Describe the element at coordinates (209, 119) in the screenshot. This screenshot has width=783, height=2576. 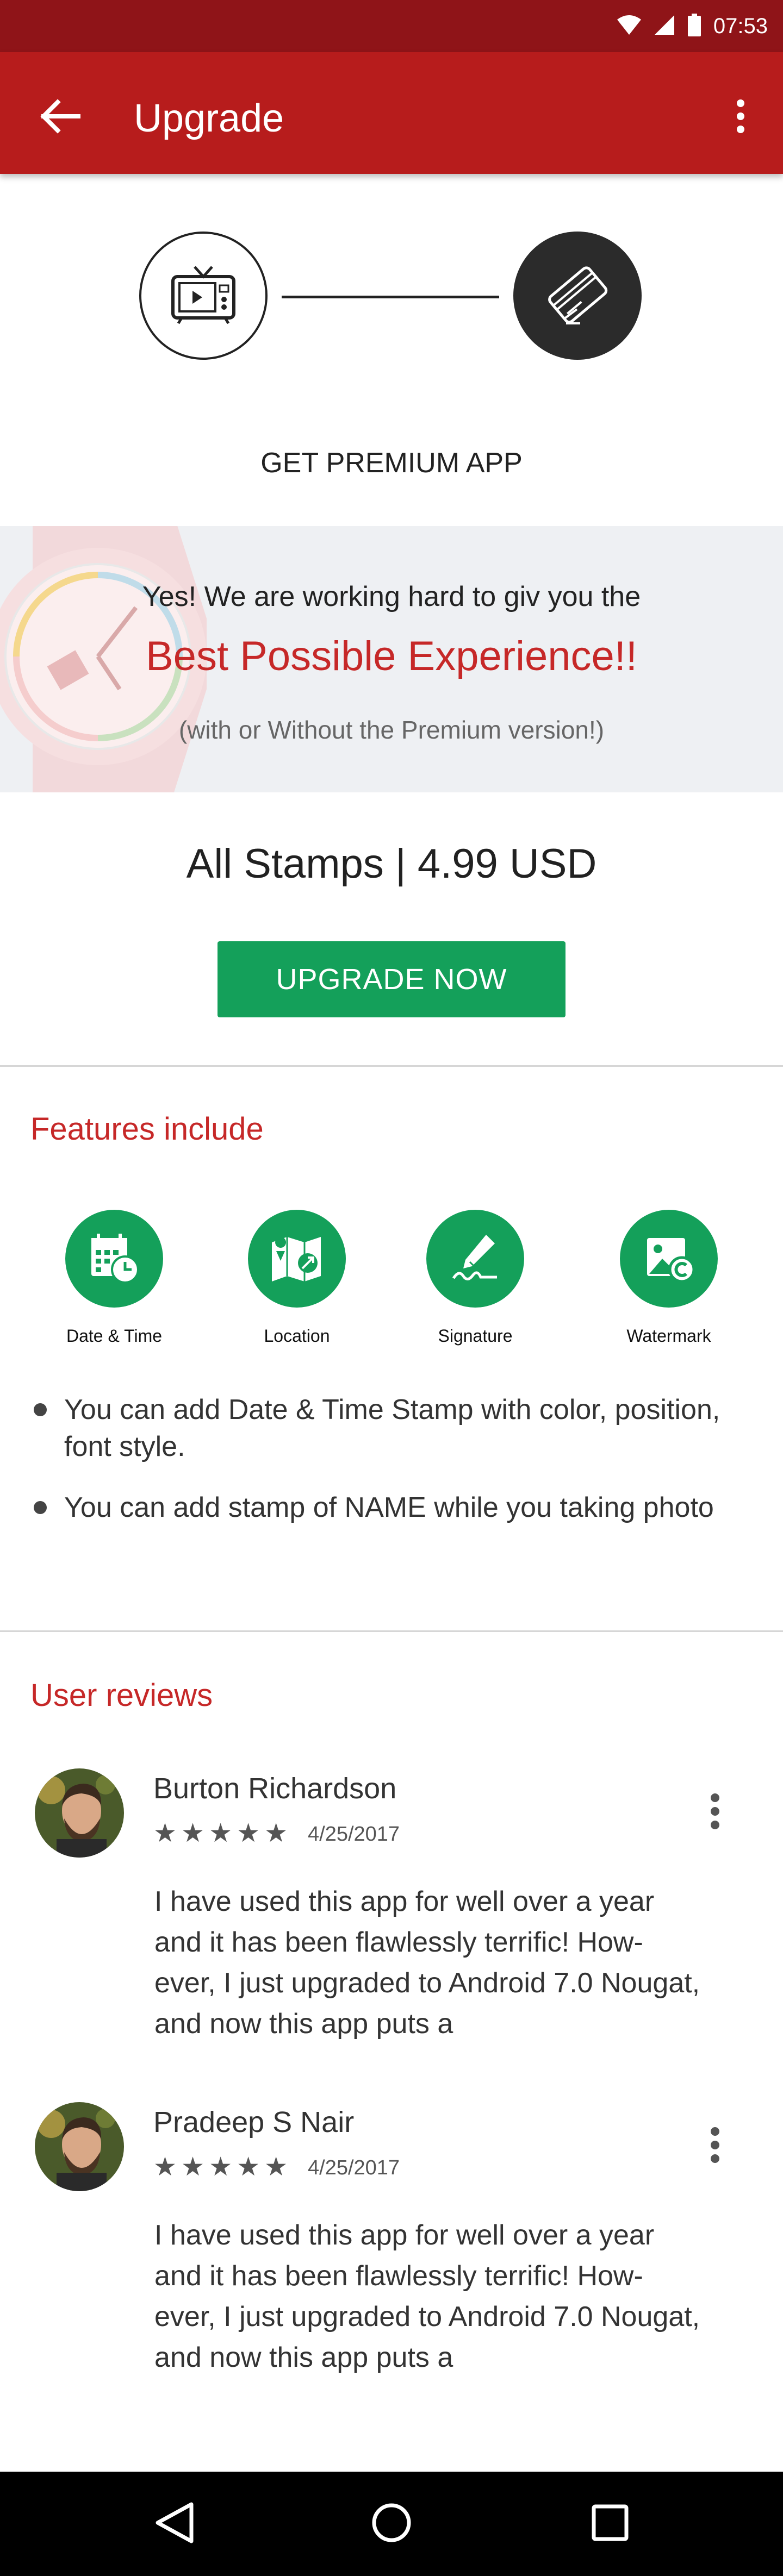
I see `page-title: Upgrade` at that location.